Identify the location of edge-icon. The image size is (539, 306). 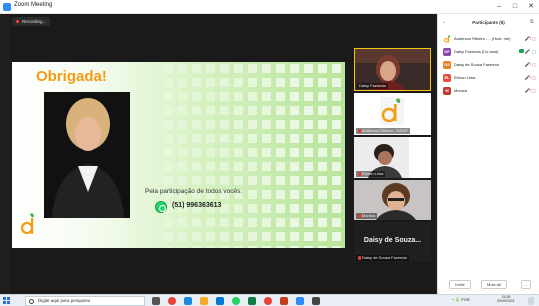
(188, 301).